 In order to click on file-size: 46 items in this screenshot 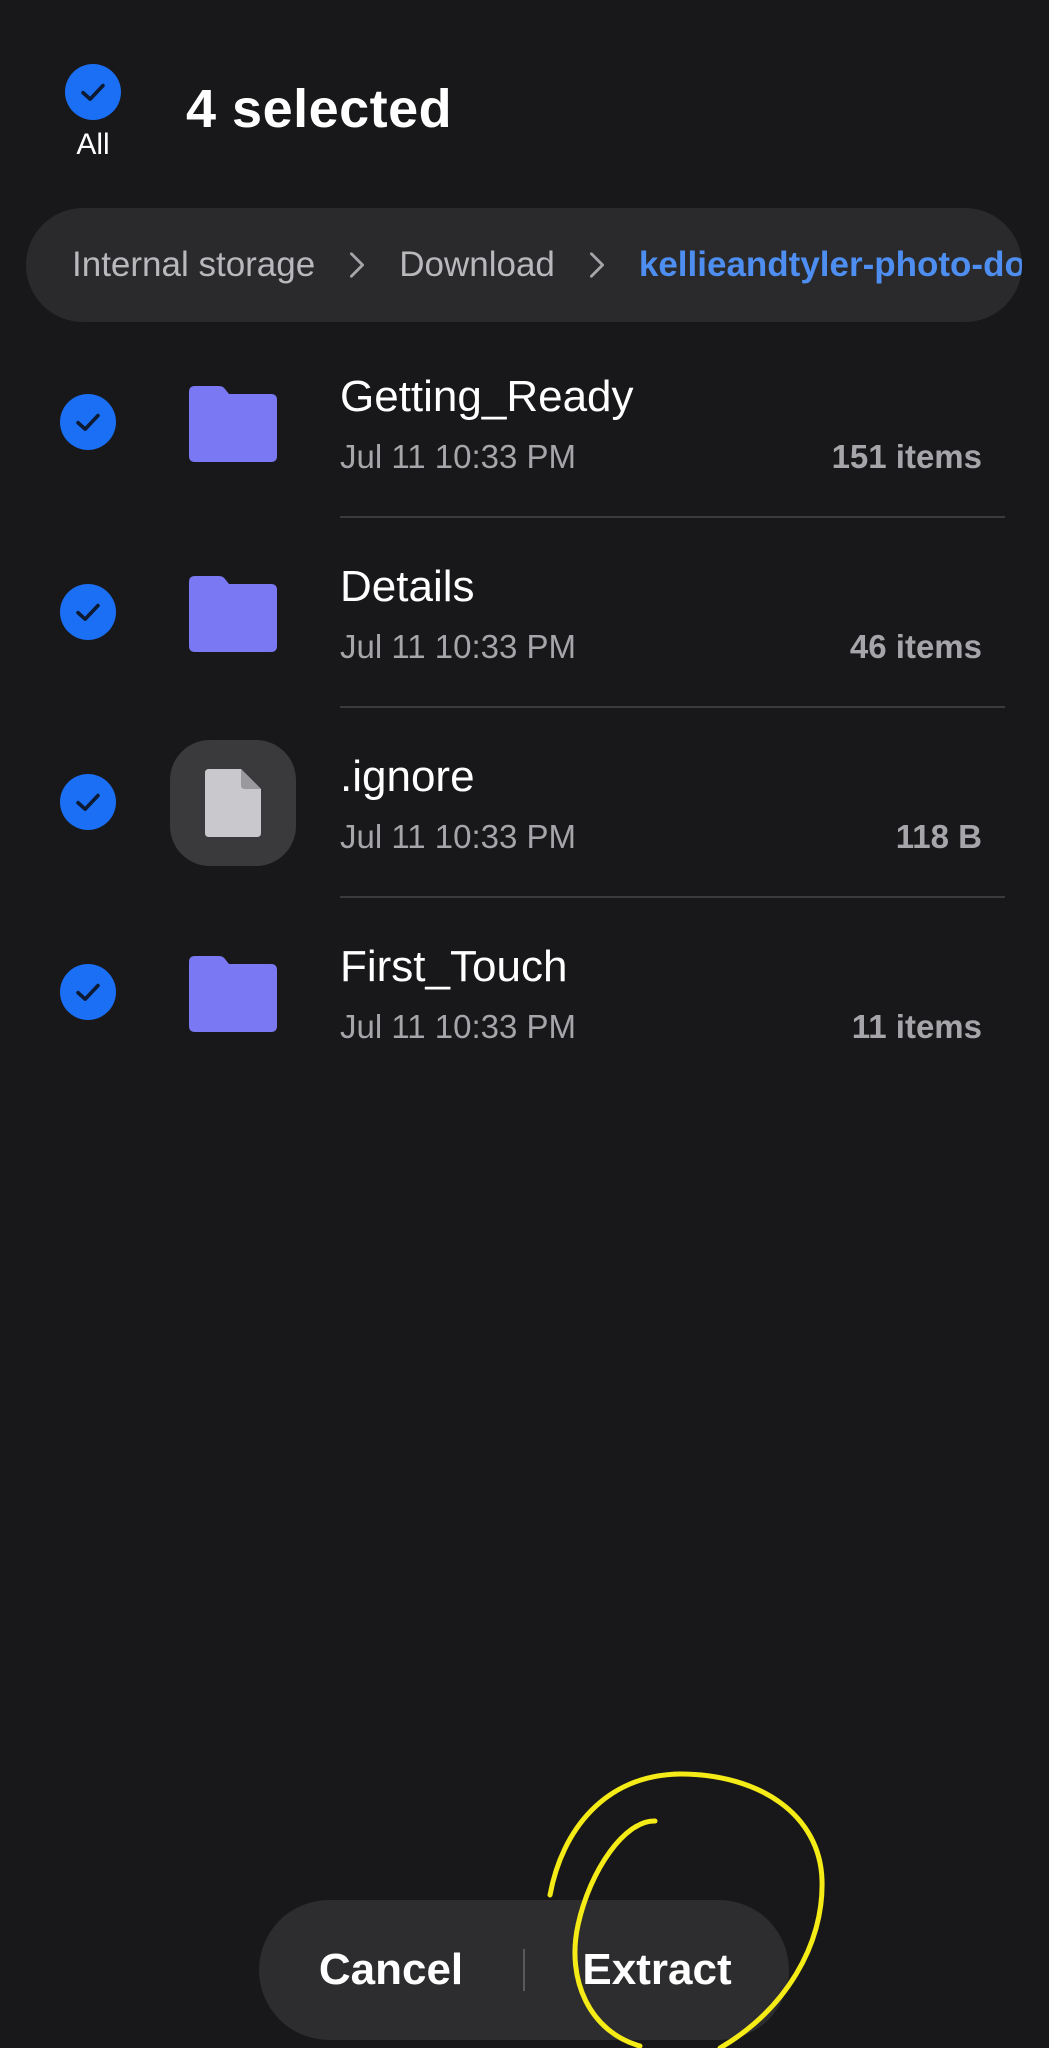, I will do `click(915, 646)`.